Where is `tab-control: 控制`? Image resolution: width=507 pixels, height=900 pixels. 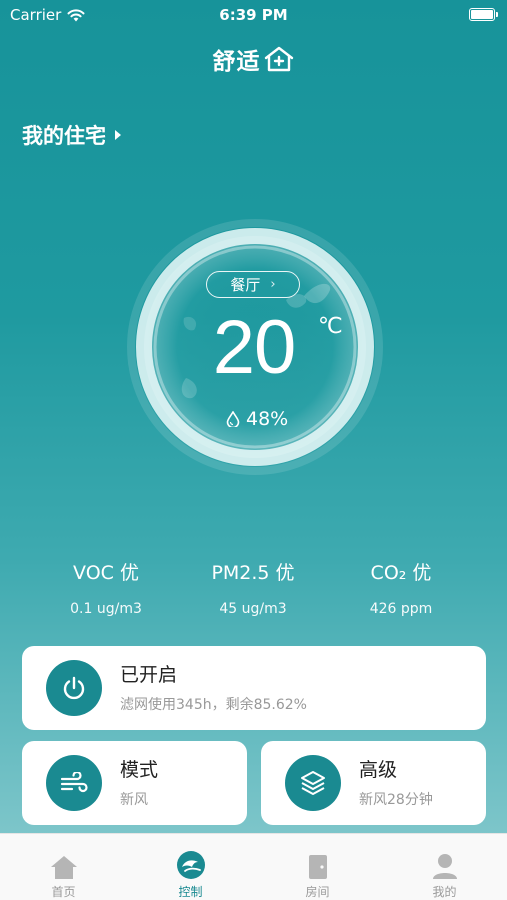 tab-control: 控制 is located at coordinates (190, 867).